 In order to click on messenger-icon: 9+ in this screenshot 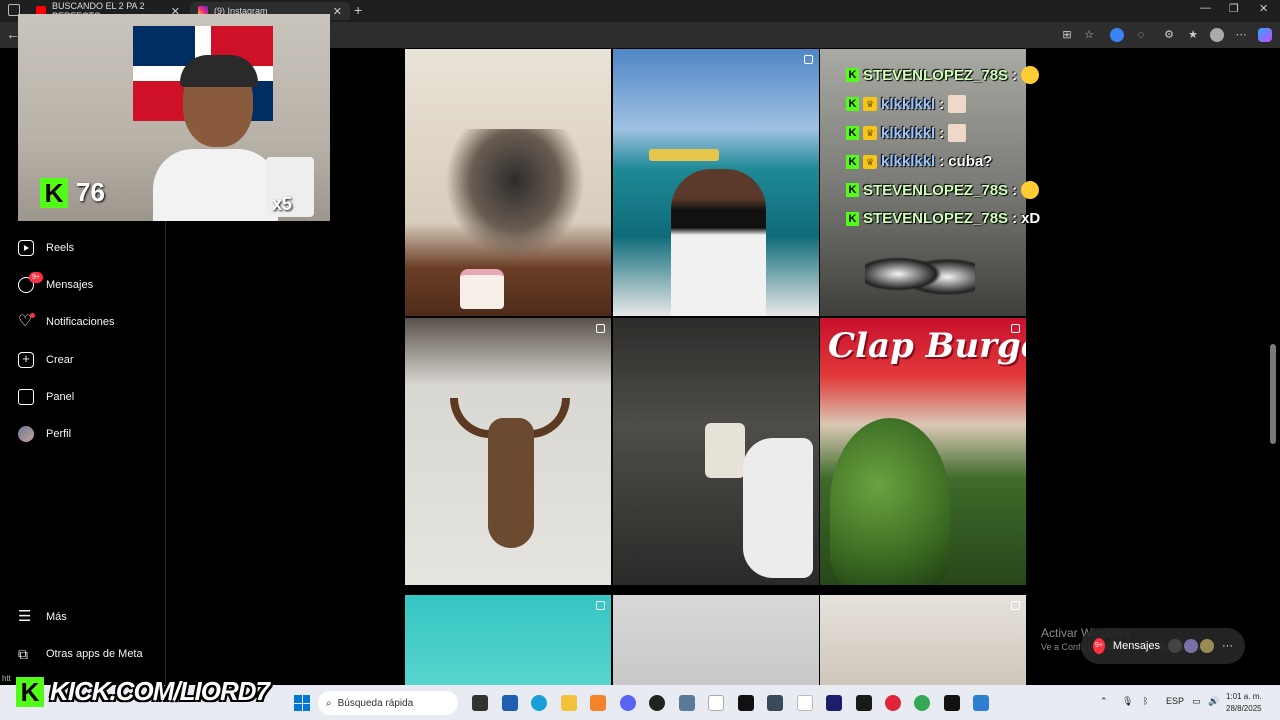, I will do `click(30, 282)`.